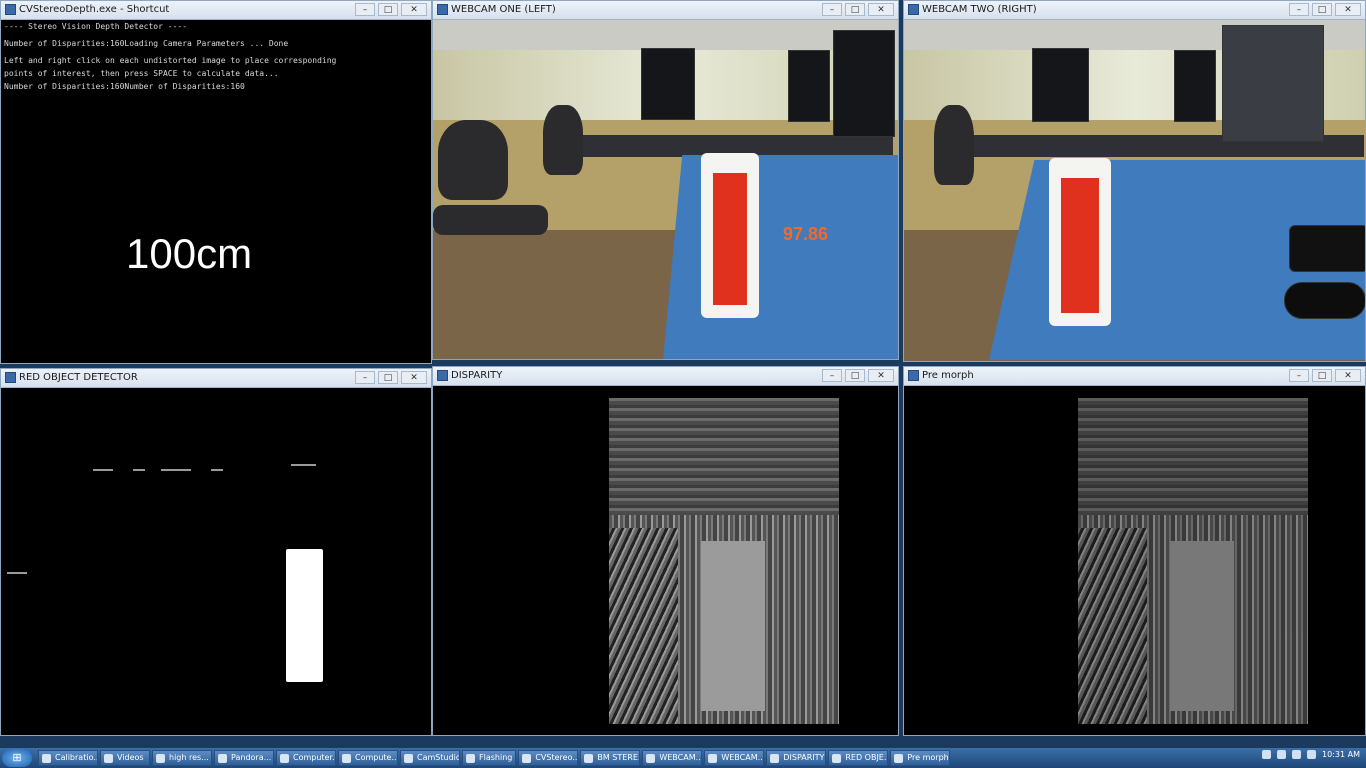 This screenshot has width=1366, height=768. What do you see at coordinates (796, 758) in the screenshot?
I see `taskbar-item: DISPARITY` at bounding box center [796, 758].